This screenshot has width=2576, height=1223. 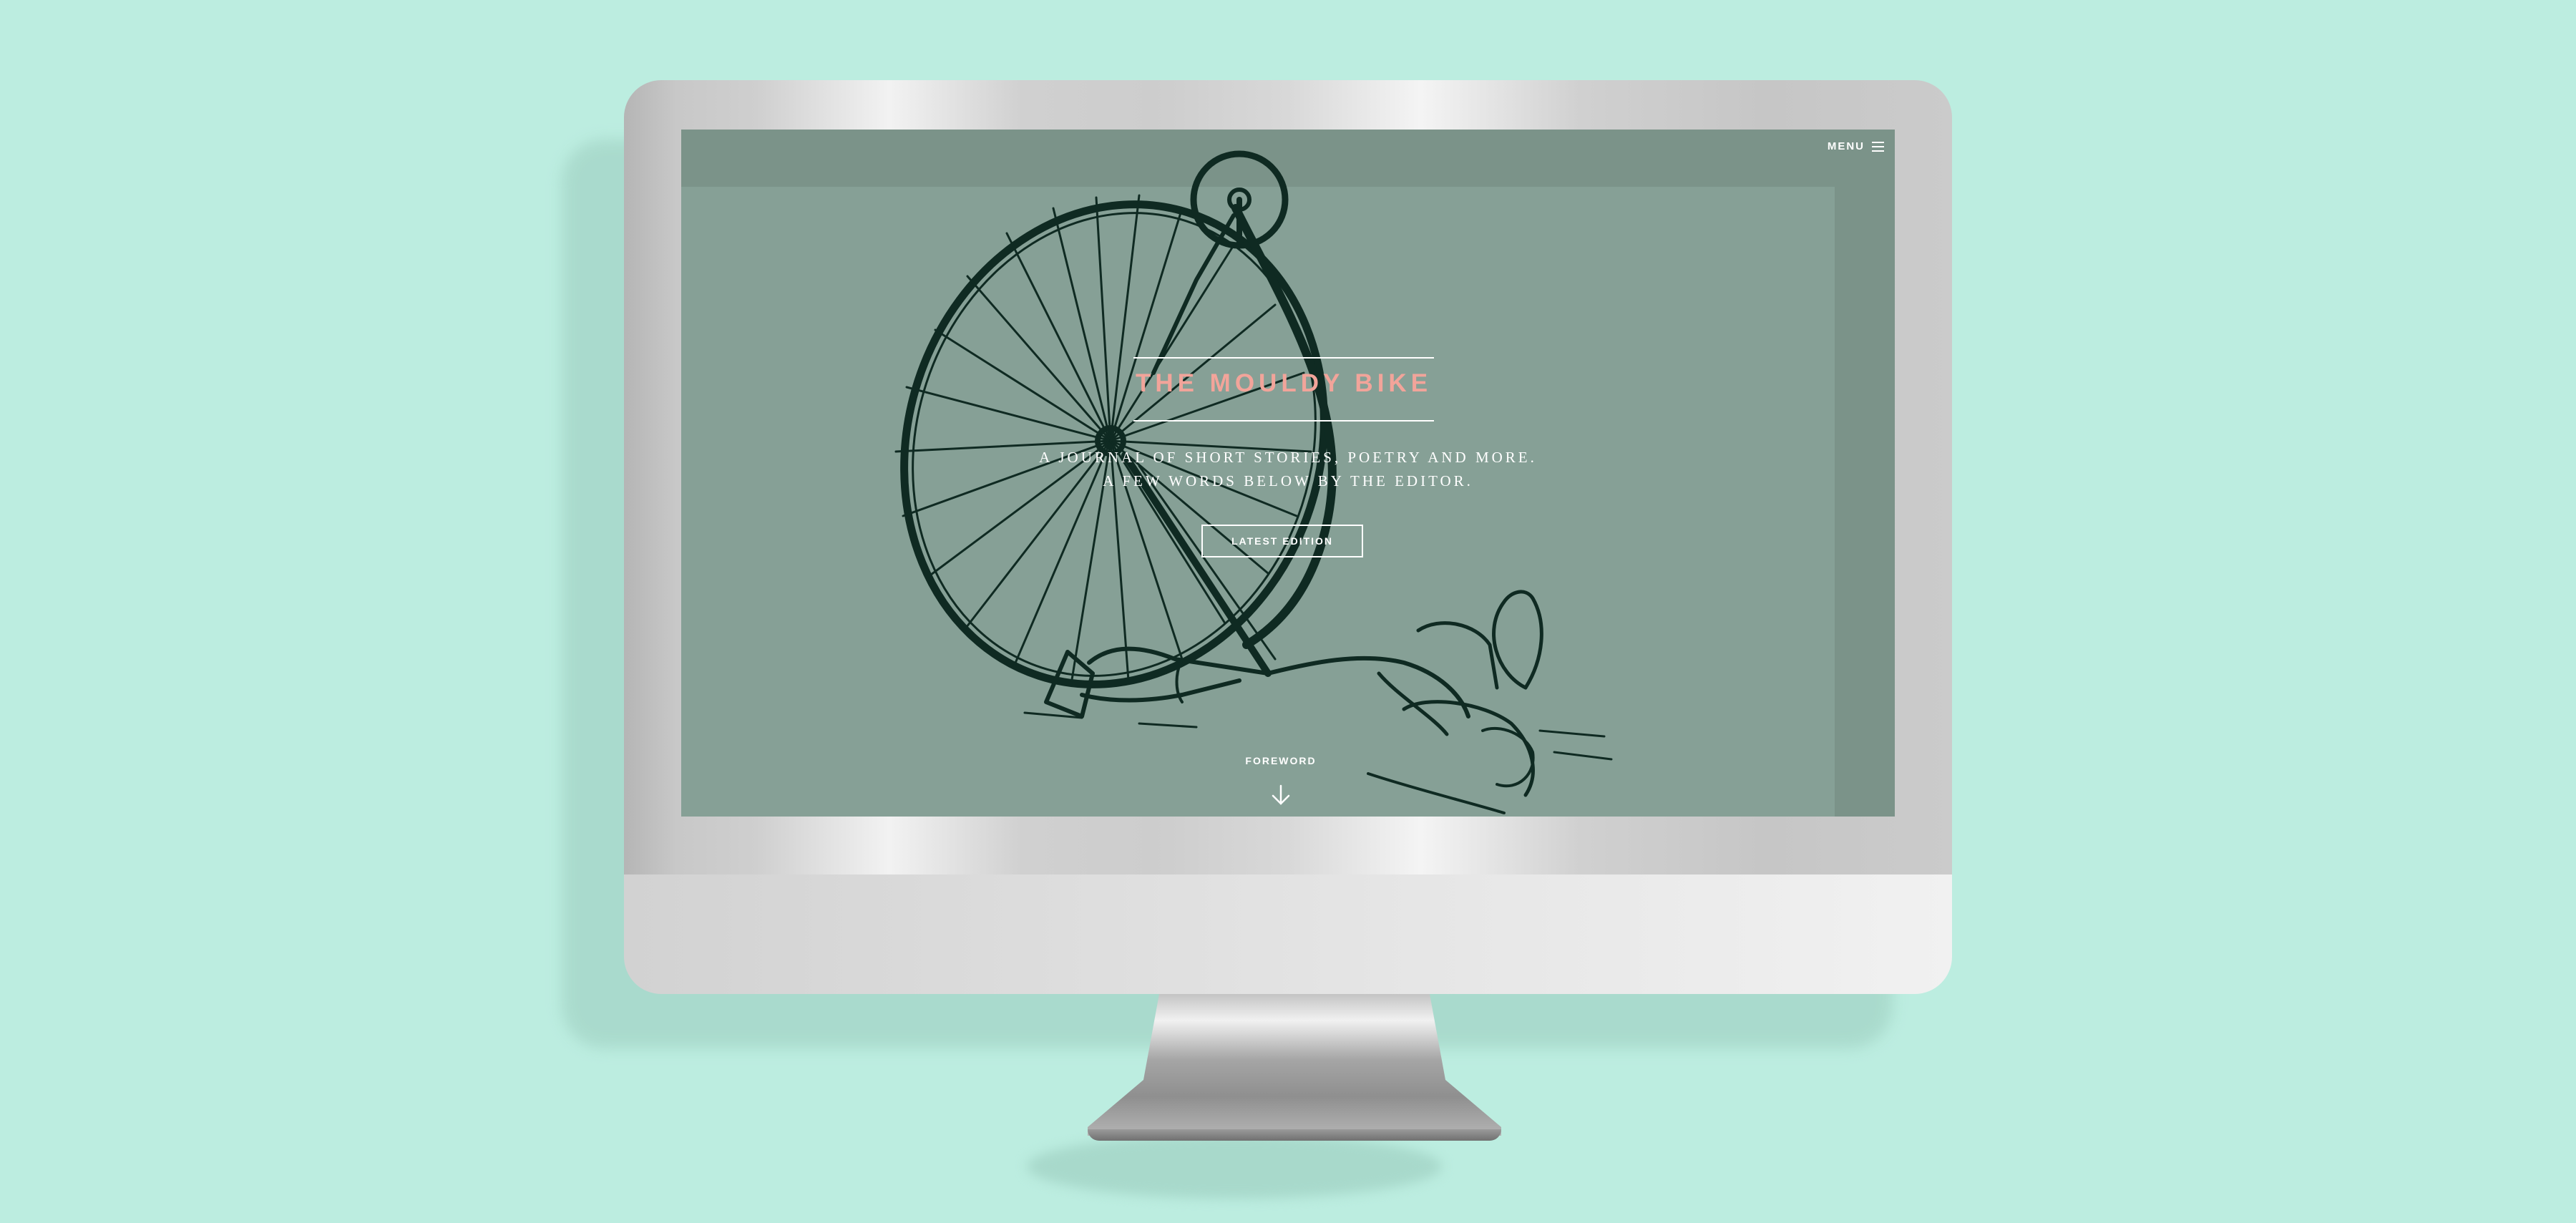 I want to click on menu-label: MENU, so click(x=1846, y=146).